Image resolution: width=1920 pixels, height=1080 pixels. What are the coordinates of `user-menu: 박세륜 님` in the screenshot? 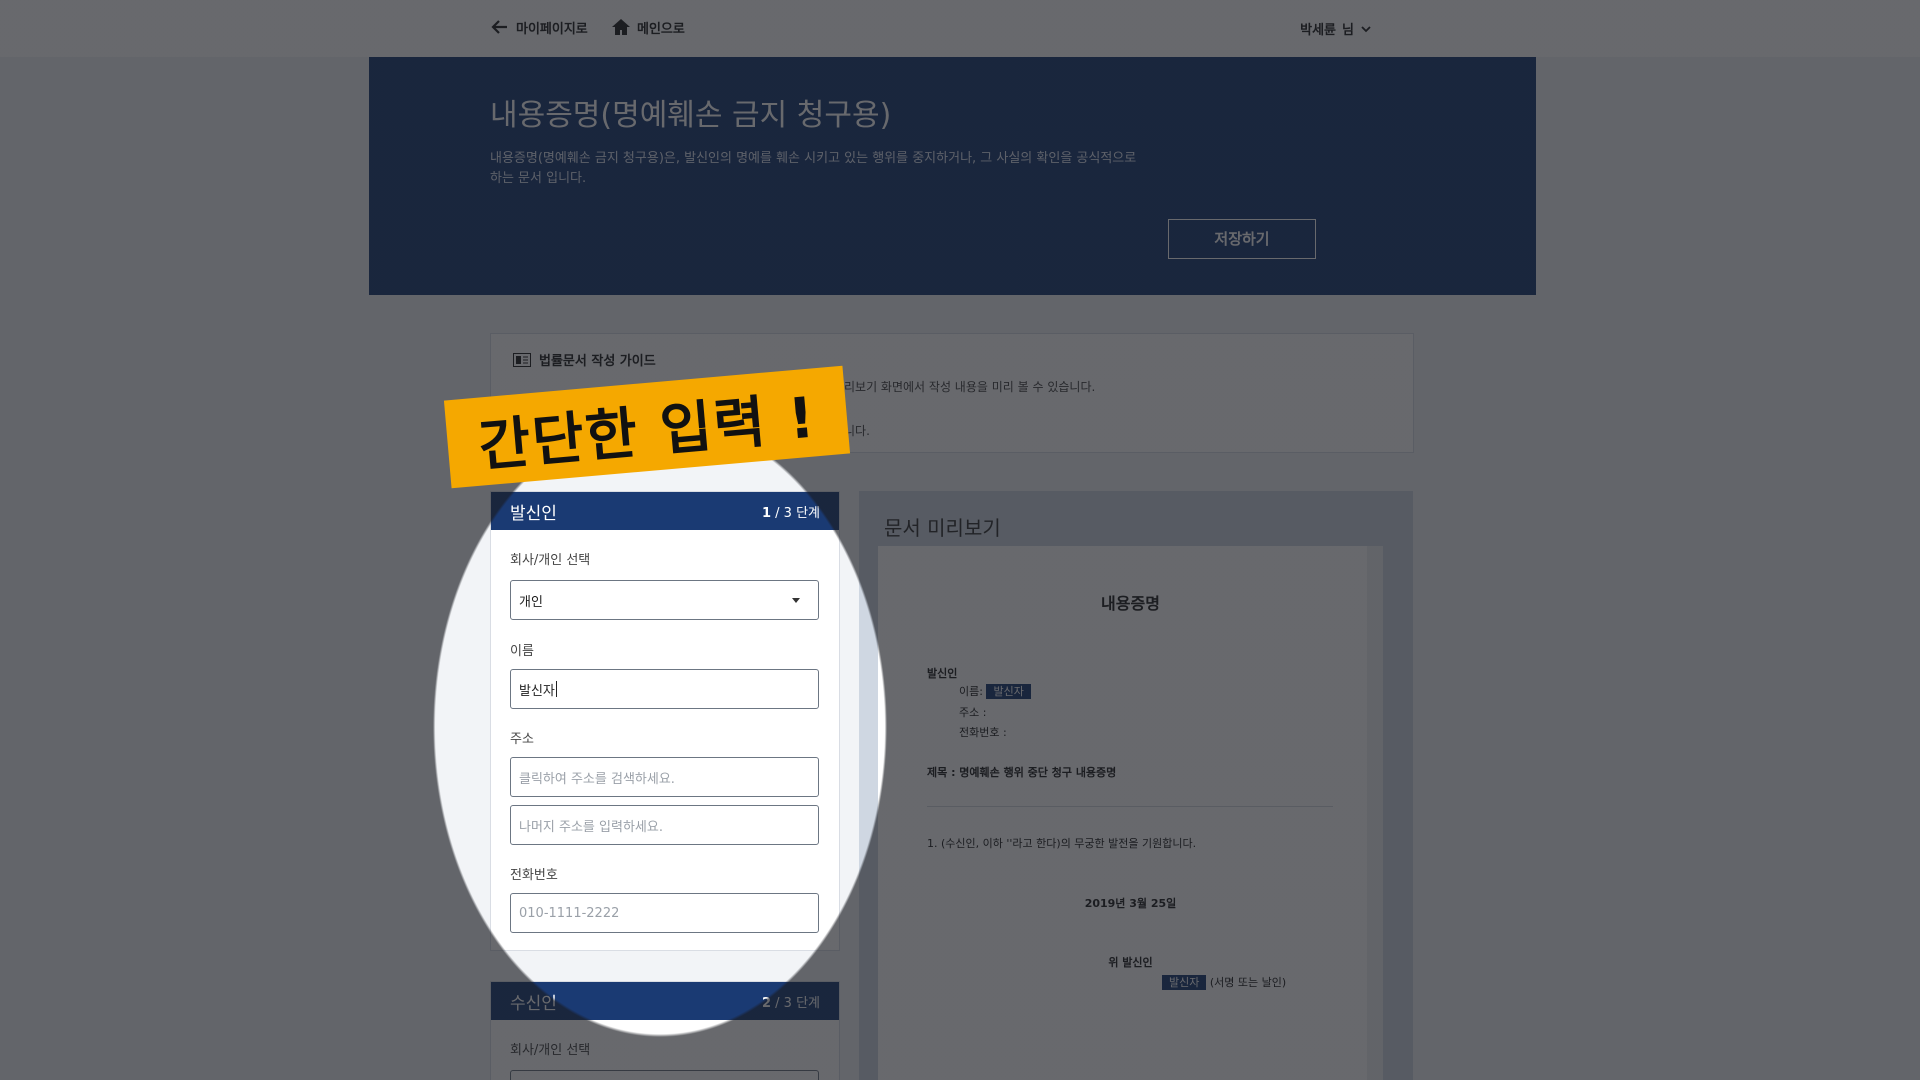 It's located at (1336, 28).